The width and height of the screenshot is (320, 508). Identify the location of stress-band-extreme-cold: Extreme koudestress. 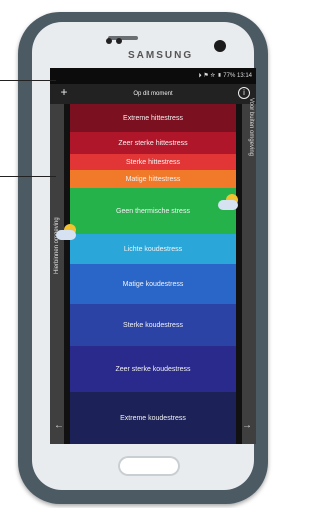
(153, 418).